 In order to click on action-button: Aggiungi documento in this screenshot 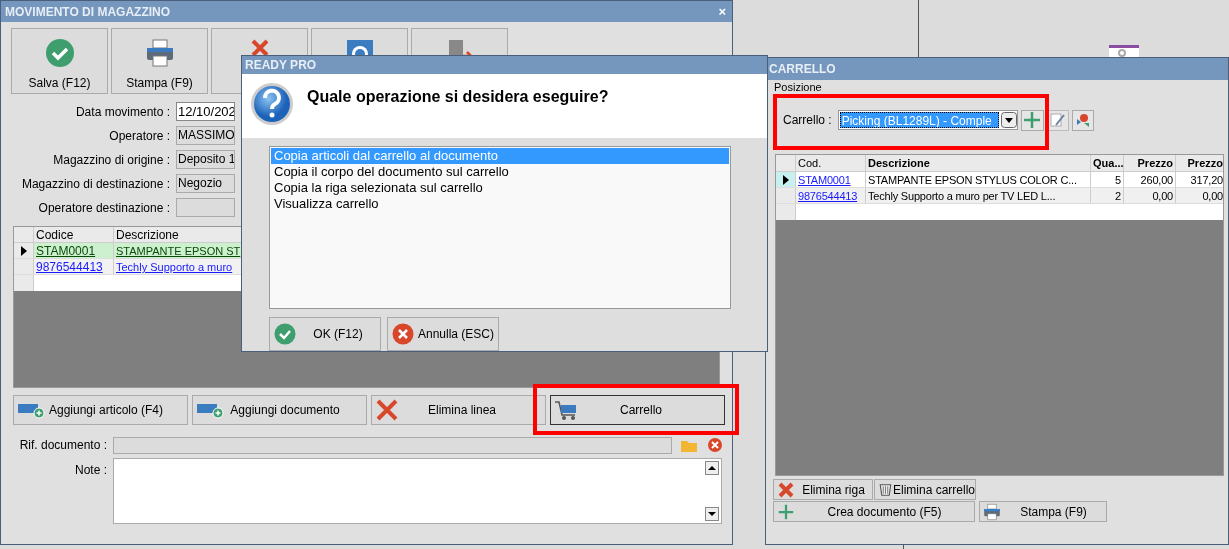, I will do `click(279, 410)`.